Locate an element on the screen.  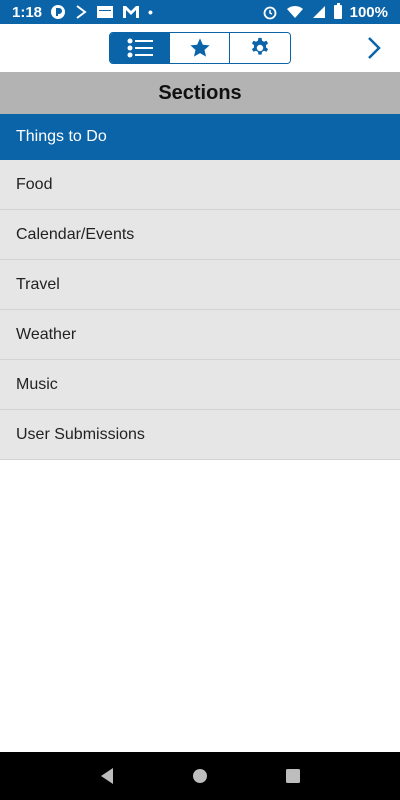
section-item-label: Music is located at coordinates (37, 384).